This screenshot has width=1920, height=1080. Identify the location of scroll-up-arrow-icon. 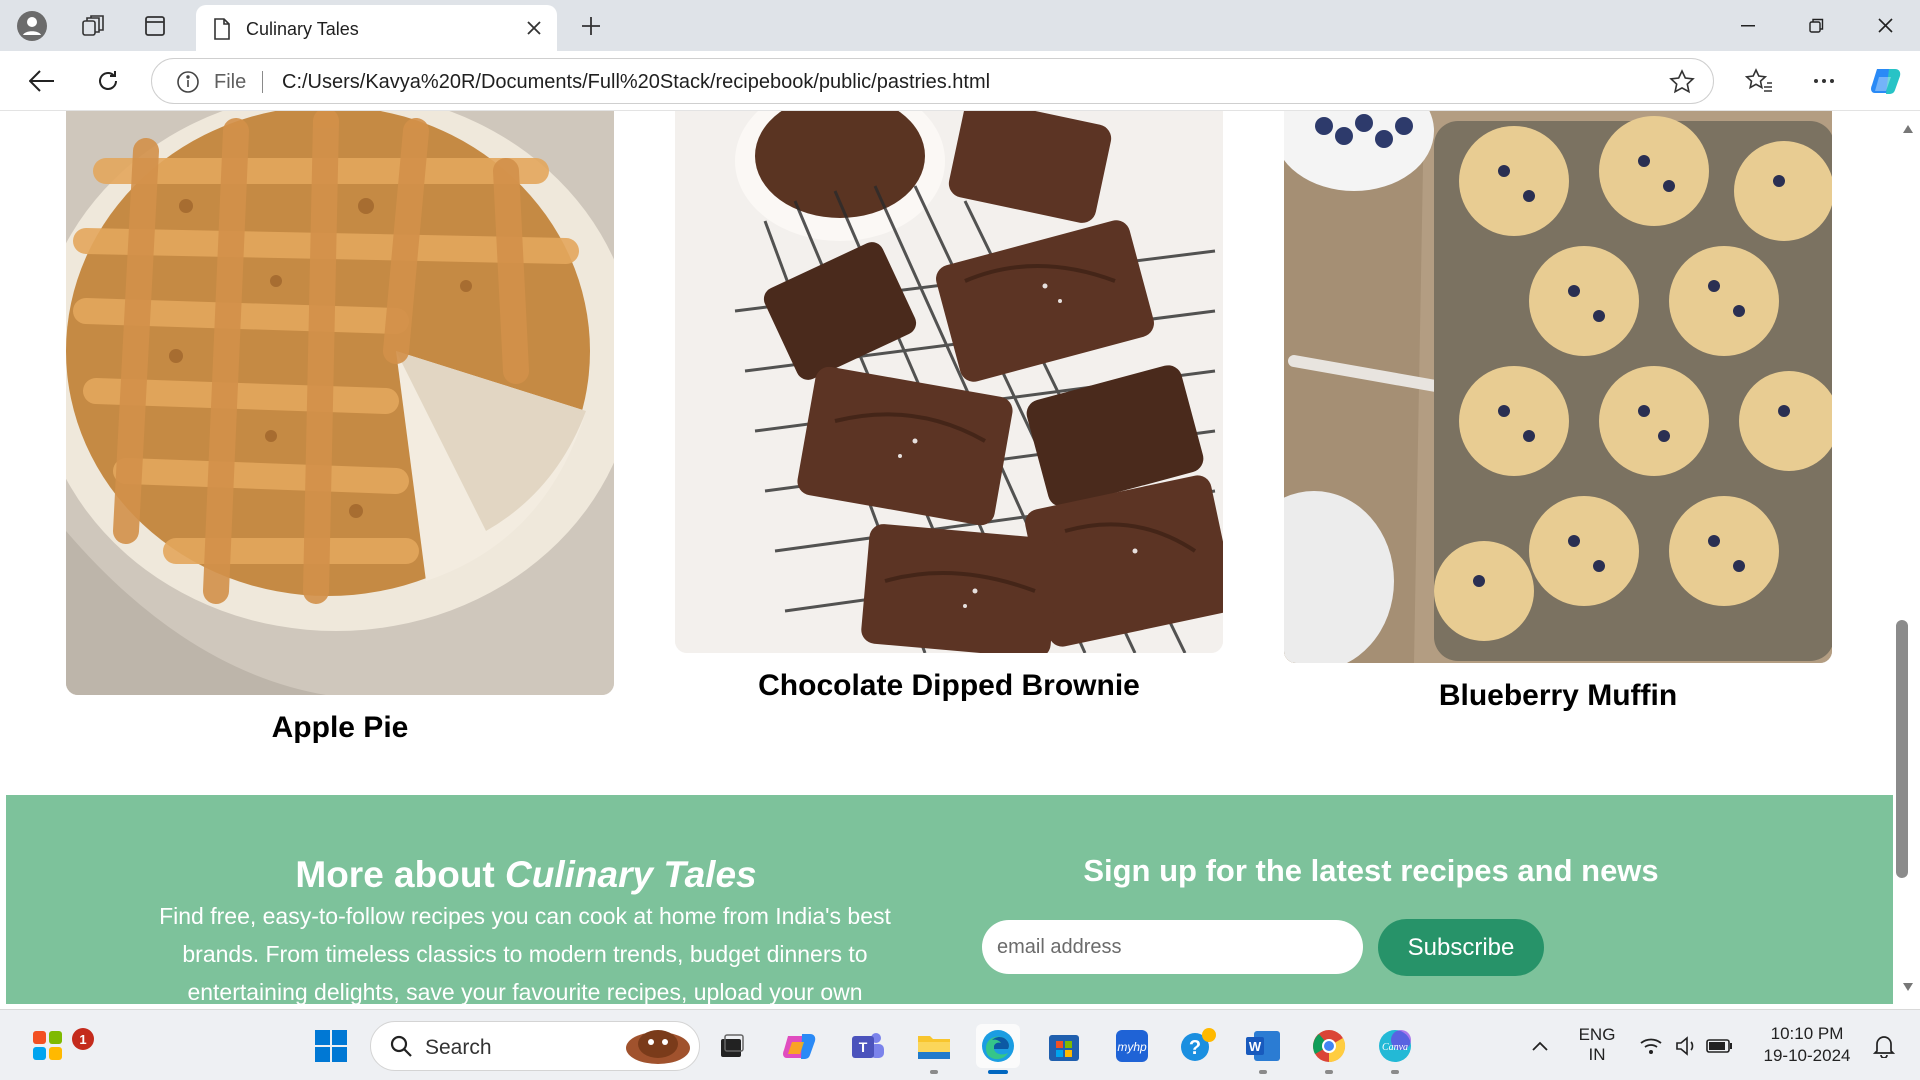
(1908, 130).